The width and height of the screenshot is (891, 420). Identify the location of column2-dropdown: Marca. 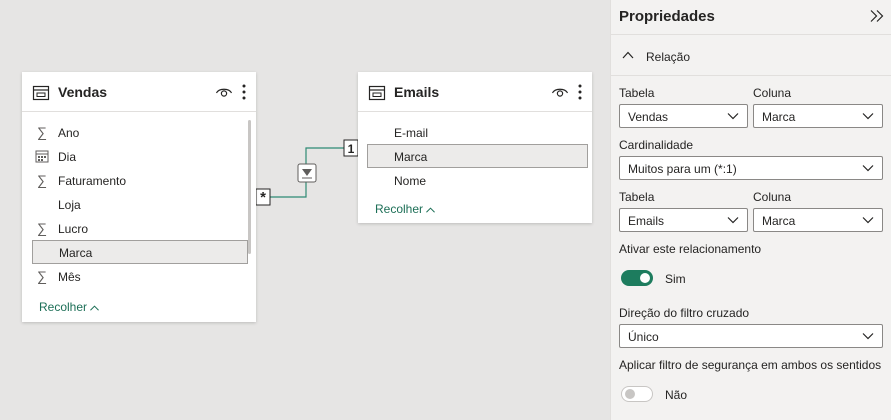
(818, 220).